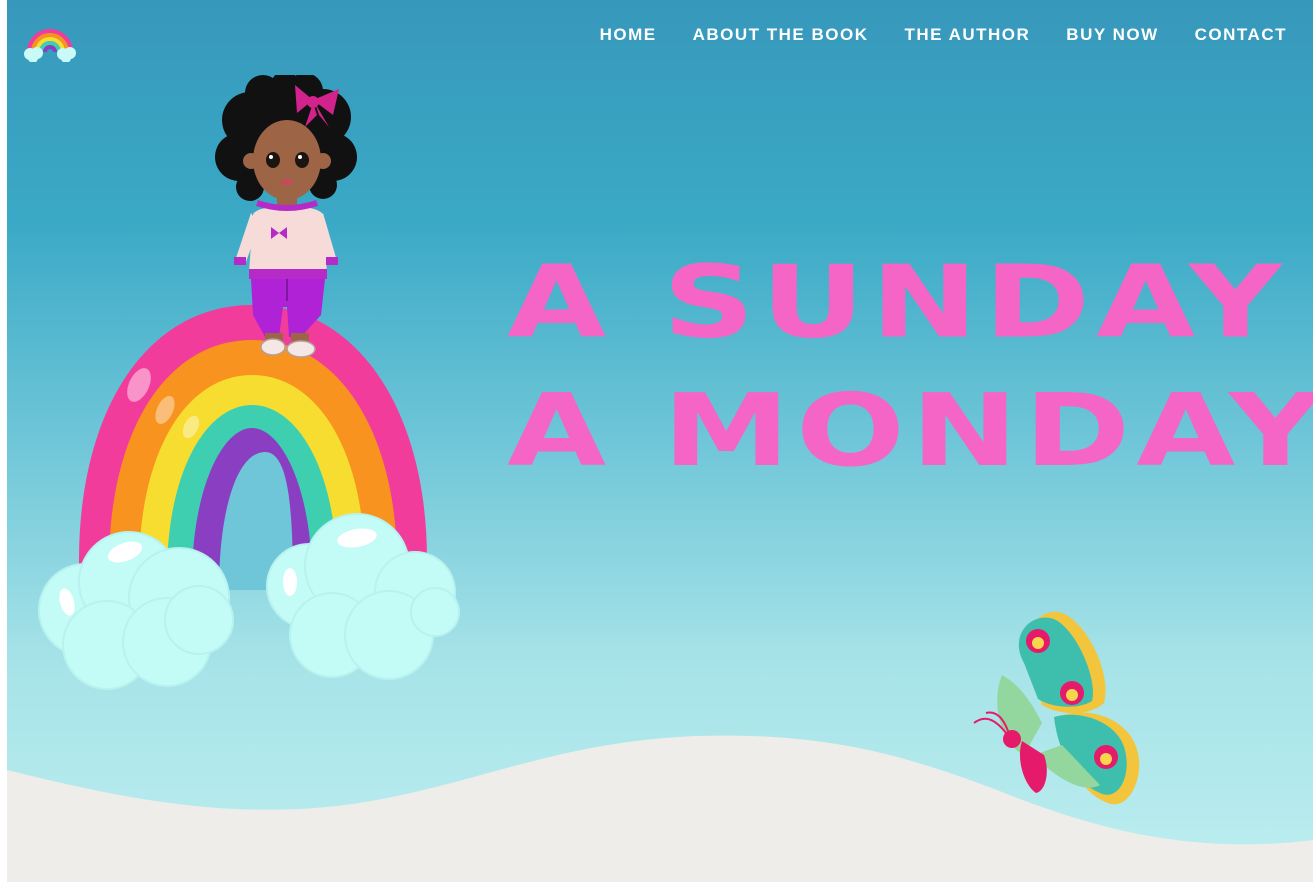  What do you see at coordinates (967, 35) in the screenshot?
I see `nav-the-author: THE AUTHOR` at bounding box center [967, 35].